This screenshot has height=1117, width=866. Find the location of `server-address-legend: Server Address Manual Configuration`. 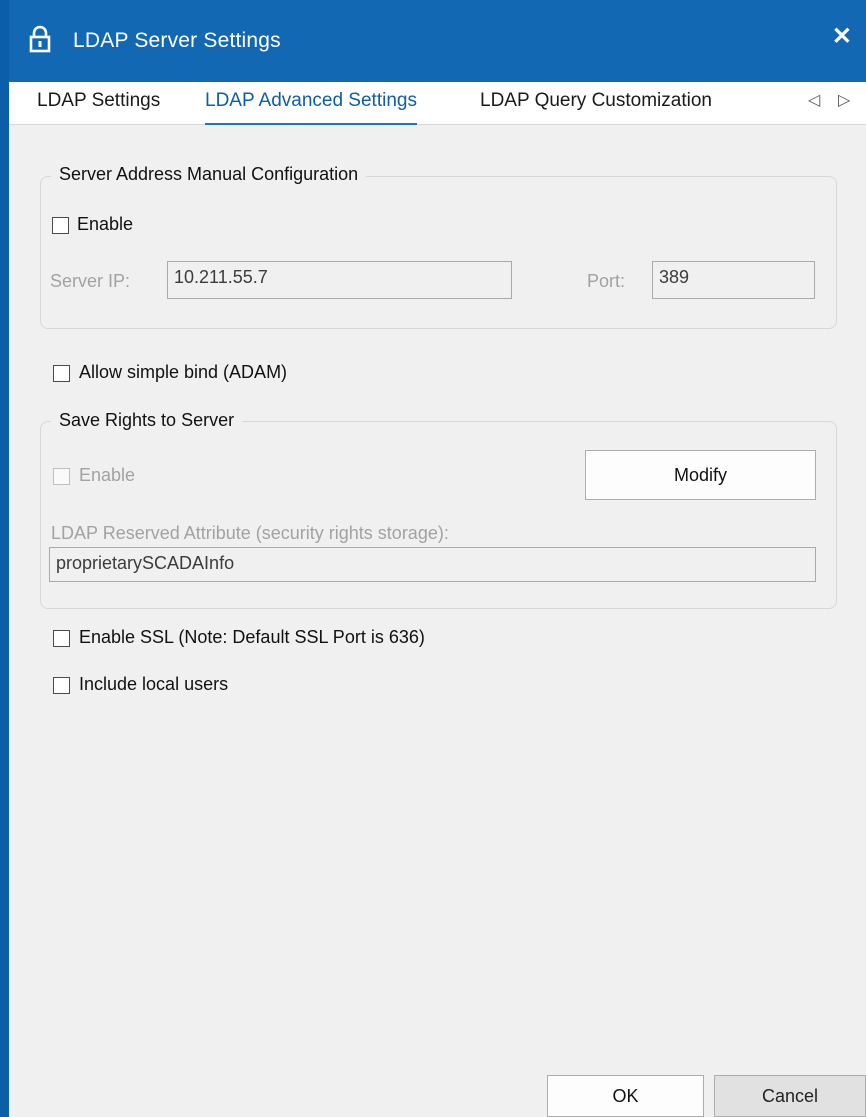

server-address-legend: Server Address Manual Configuration is located at coordinates (209, 174).